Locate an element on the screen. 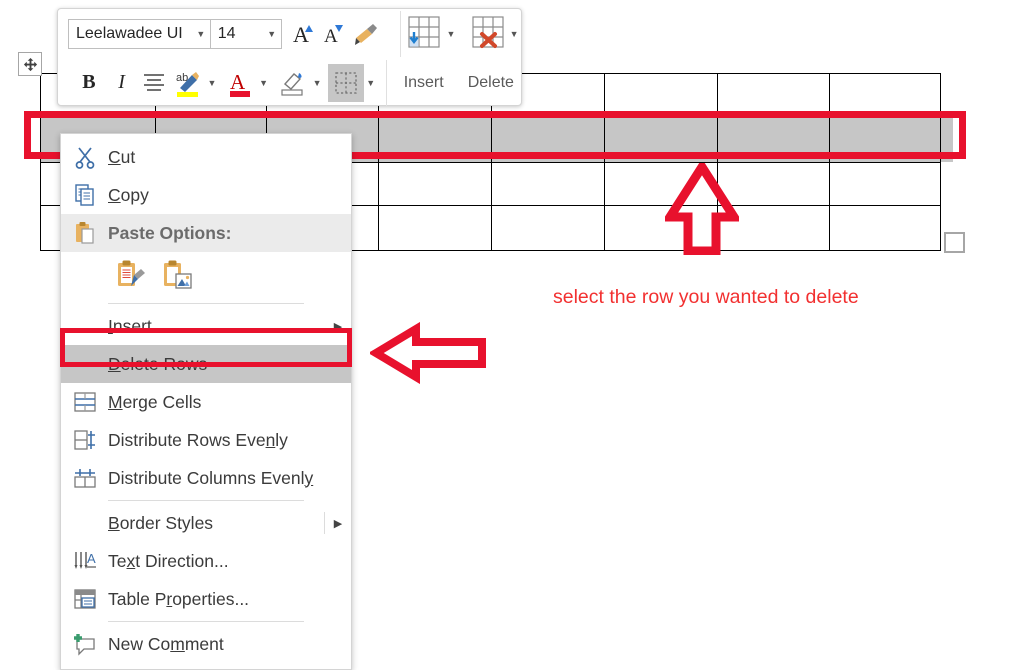  cut-icon is located at coordinates (84, 157).